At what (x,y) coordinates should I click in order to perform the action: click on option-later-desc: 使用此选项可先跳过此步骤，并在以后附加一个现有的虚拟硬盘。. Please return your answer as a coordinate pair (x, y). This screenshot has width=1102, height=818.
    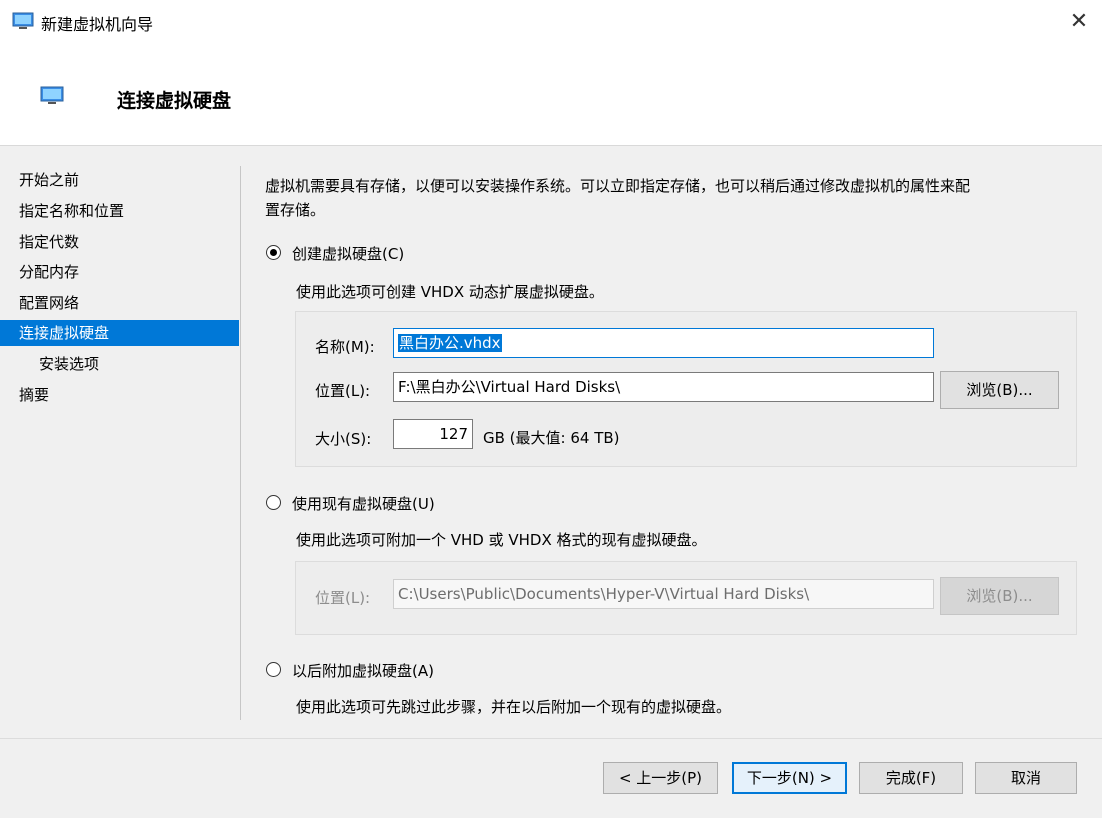
    Looking at the image, I should click on (514, 707).